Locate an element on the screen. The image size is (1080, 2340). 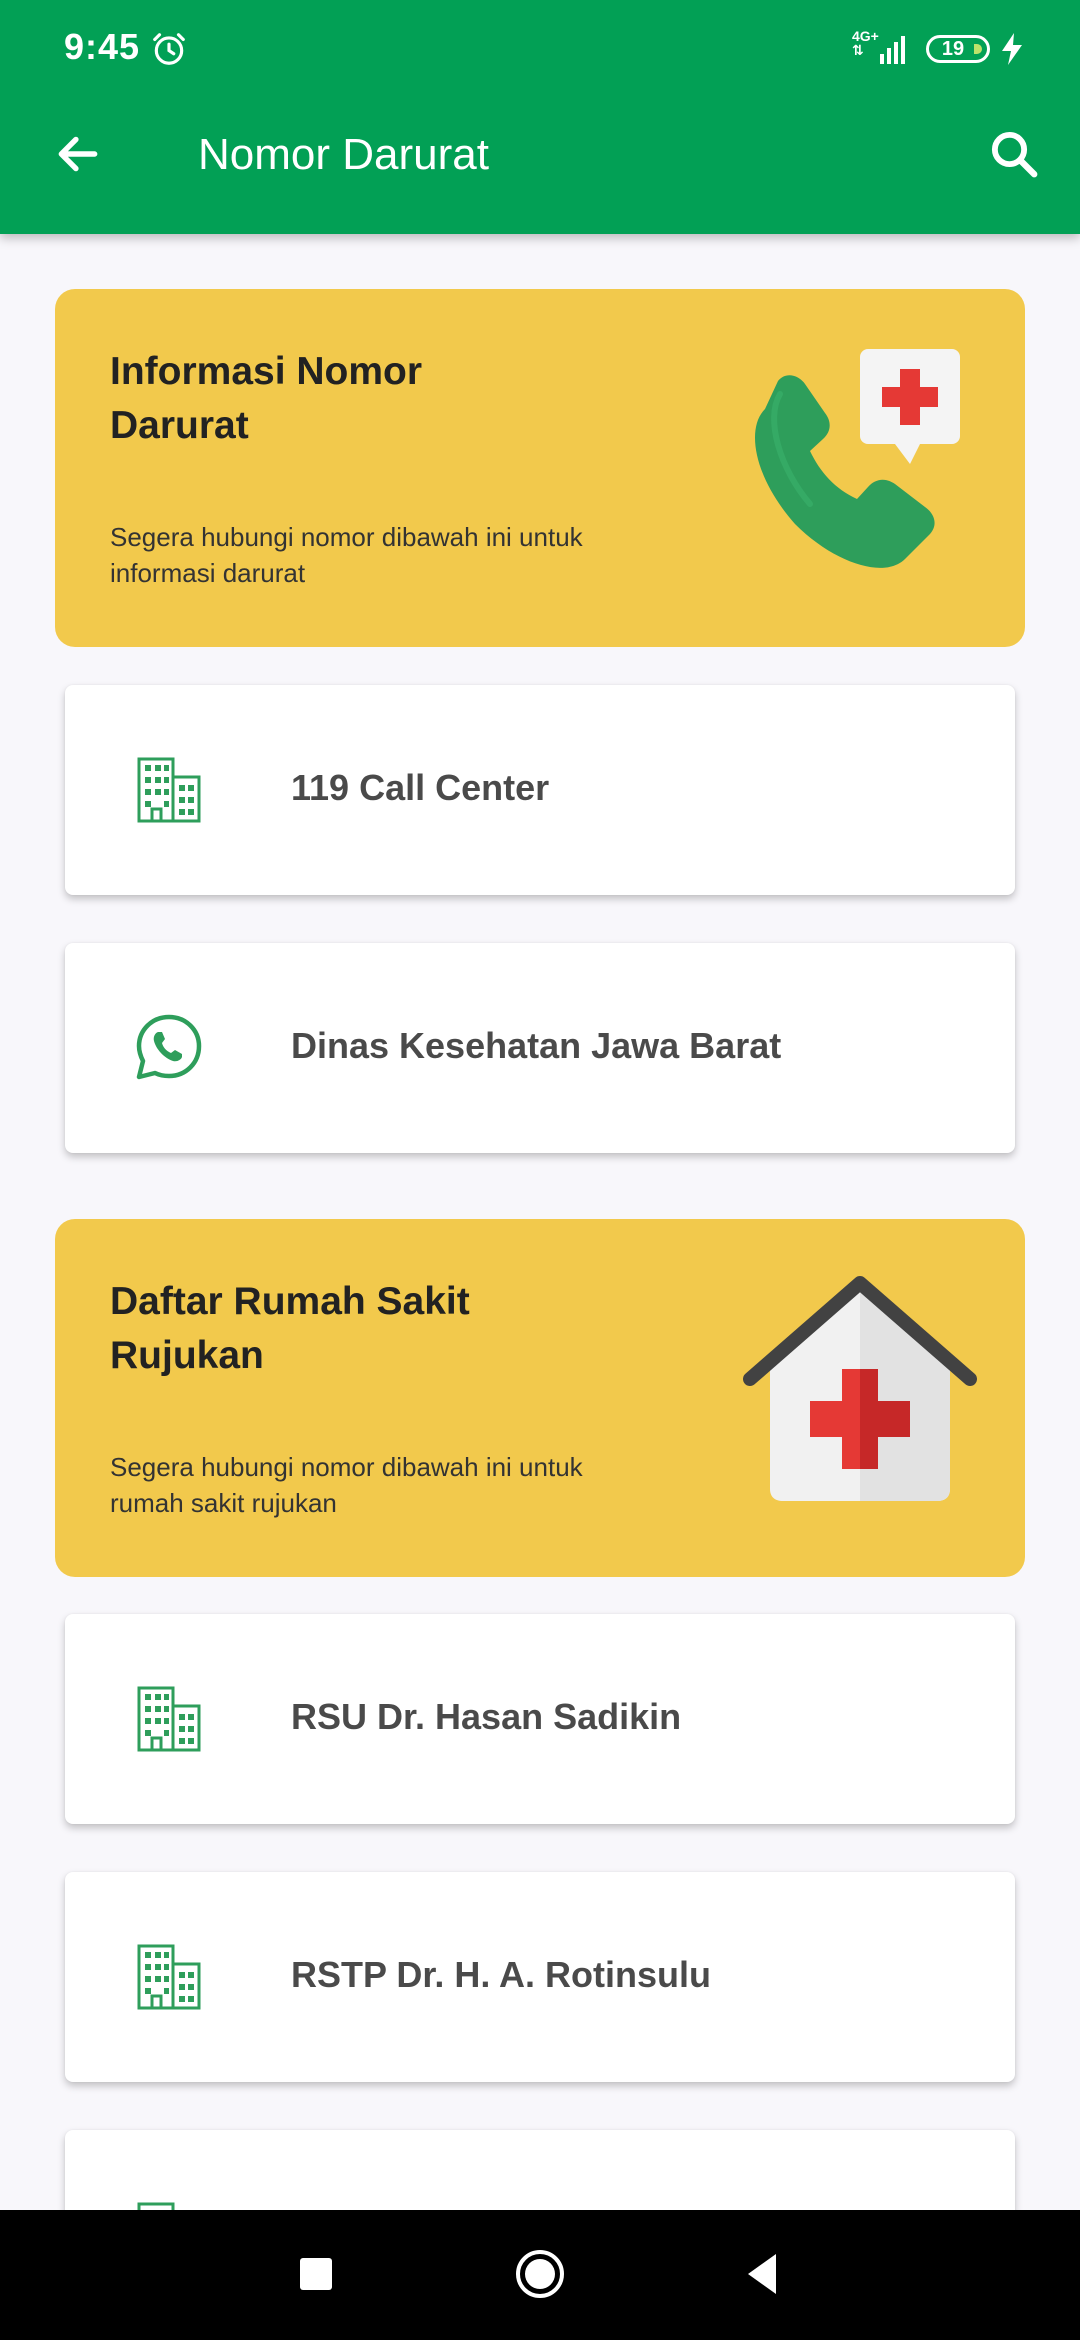
home-button is located at coordinates (540, 2274).